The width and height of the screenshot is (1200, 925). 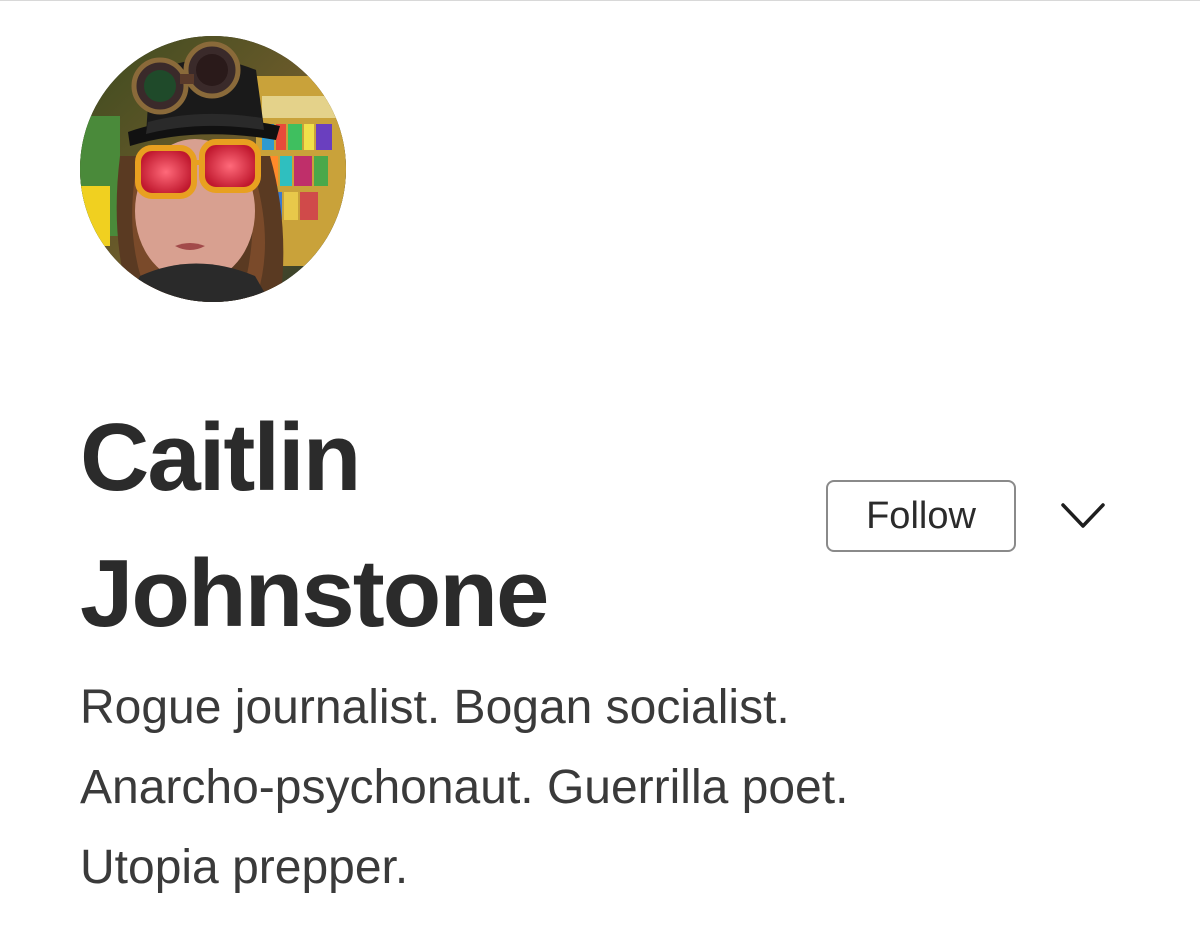 I want to click on top-divider, so click(x=600, y=0).